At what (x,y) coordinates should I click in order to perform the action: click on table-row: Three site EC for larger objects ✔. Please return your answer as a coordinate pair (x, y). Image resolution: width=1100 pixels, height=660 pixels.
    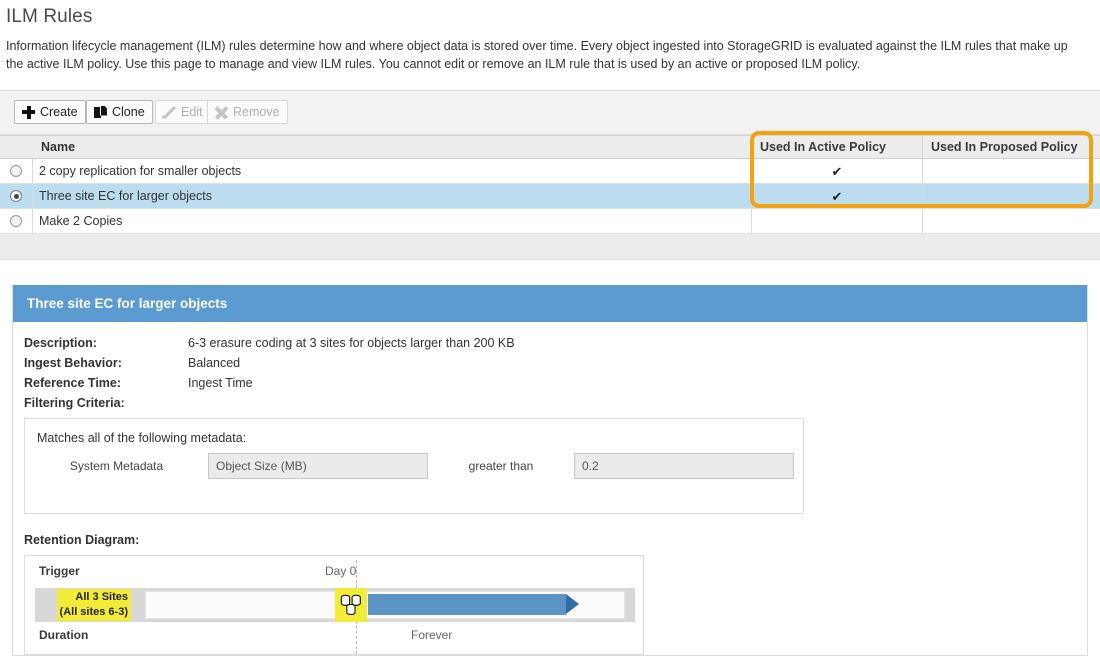
    Looking at the image, I should click on (550, 196).